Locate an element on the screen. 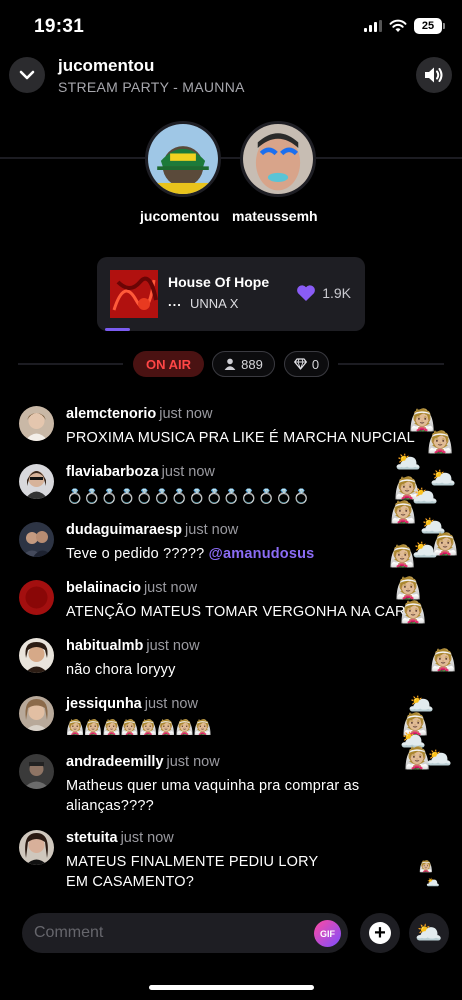 This screenshot has height=1000, width=462. participant-avatar-mateussemh is located at coordinates (278, 159).